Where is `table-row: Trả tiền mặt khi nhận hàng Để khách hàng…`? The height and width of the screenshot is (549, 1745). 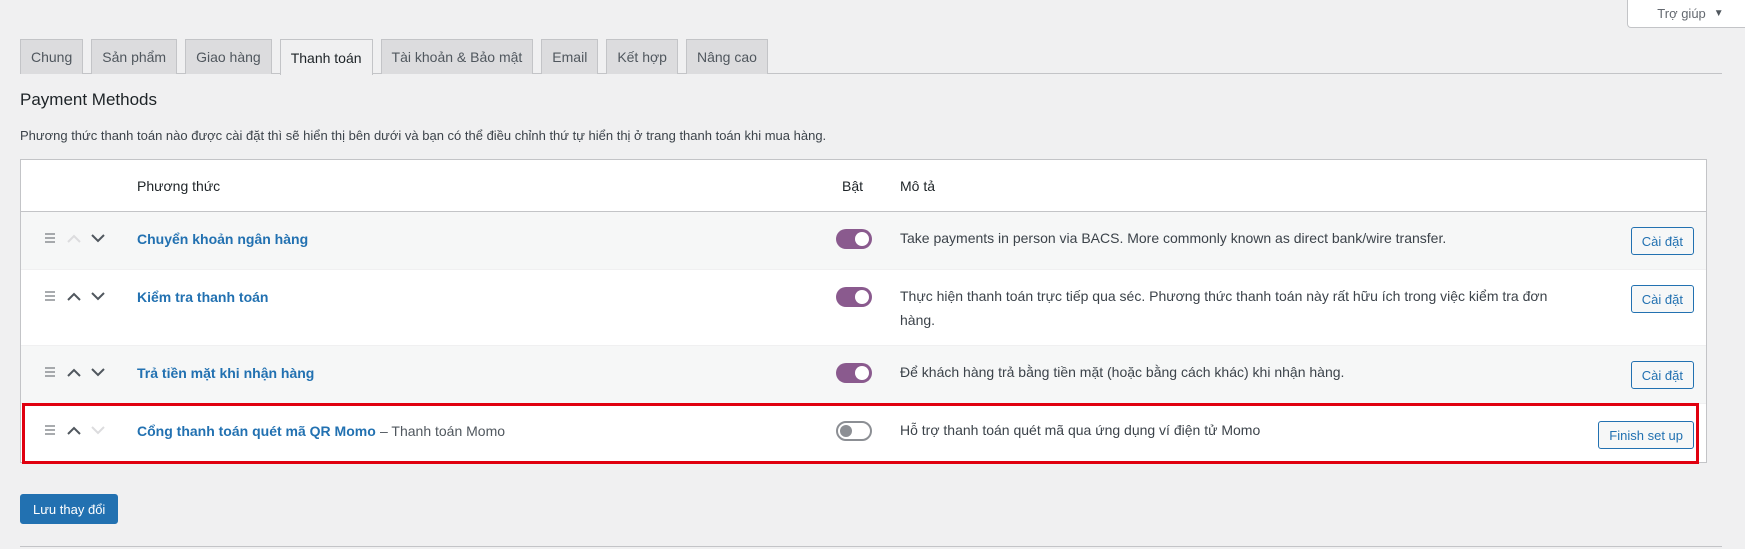 table-row: Trả tiền mặt khi nhận hàng Để khách hàng… is located at coordinates (863, 375).